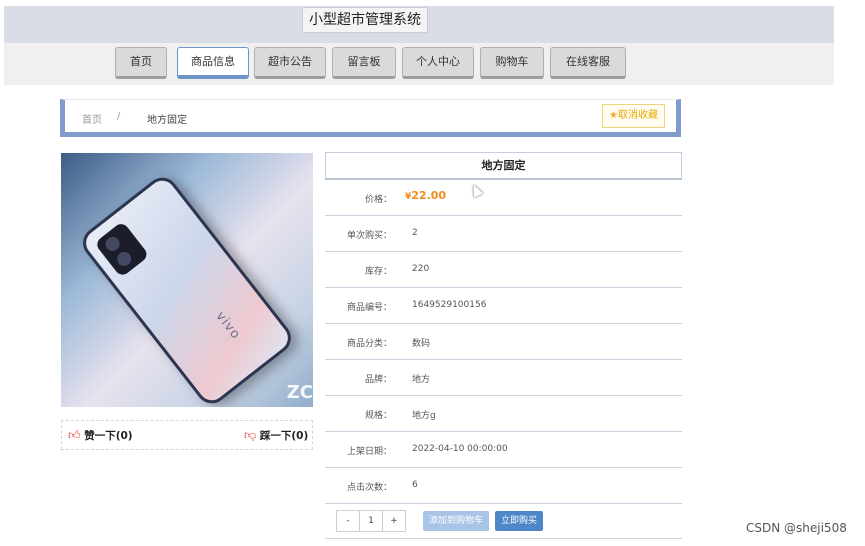 The height and width of the screenshot is (546, 865). Describe the element at coordinates (369, 236) in the screenshot. I see `detail-label: 单次购买：` at that location.